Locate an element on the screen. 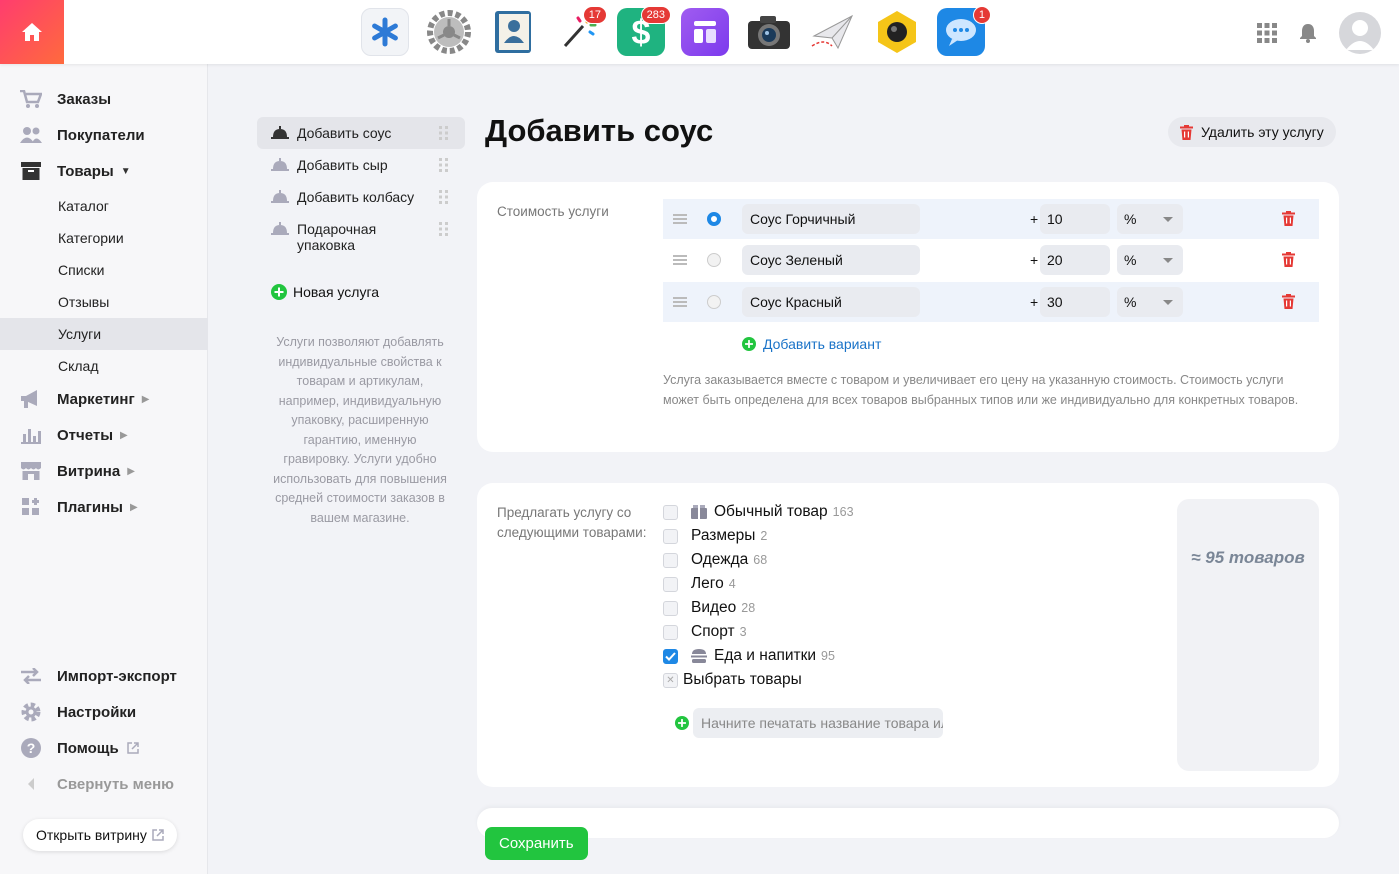 The height and width of the screenshot is (874, 1399). product-type-row: Еда и напитки 95 is located at coordinates (749, 656).